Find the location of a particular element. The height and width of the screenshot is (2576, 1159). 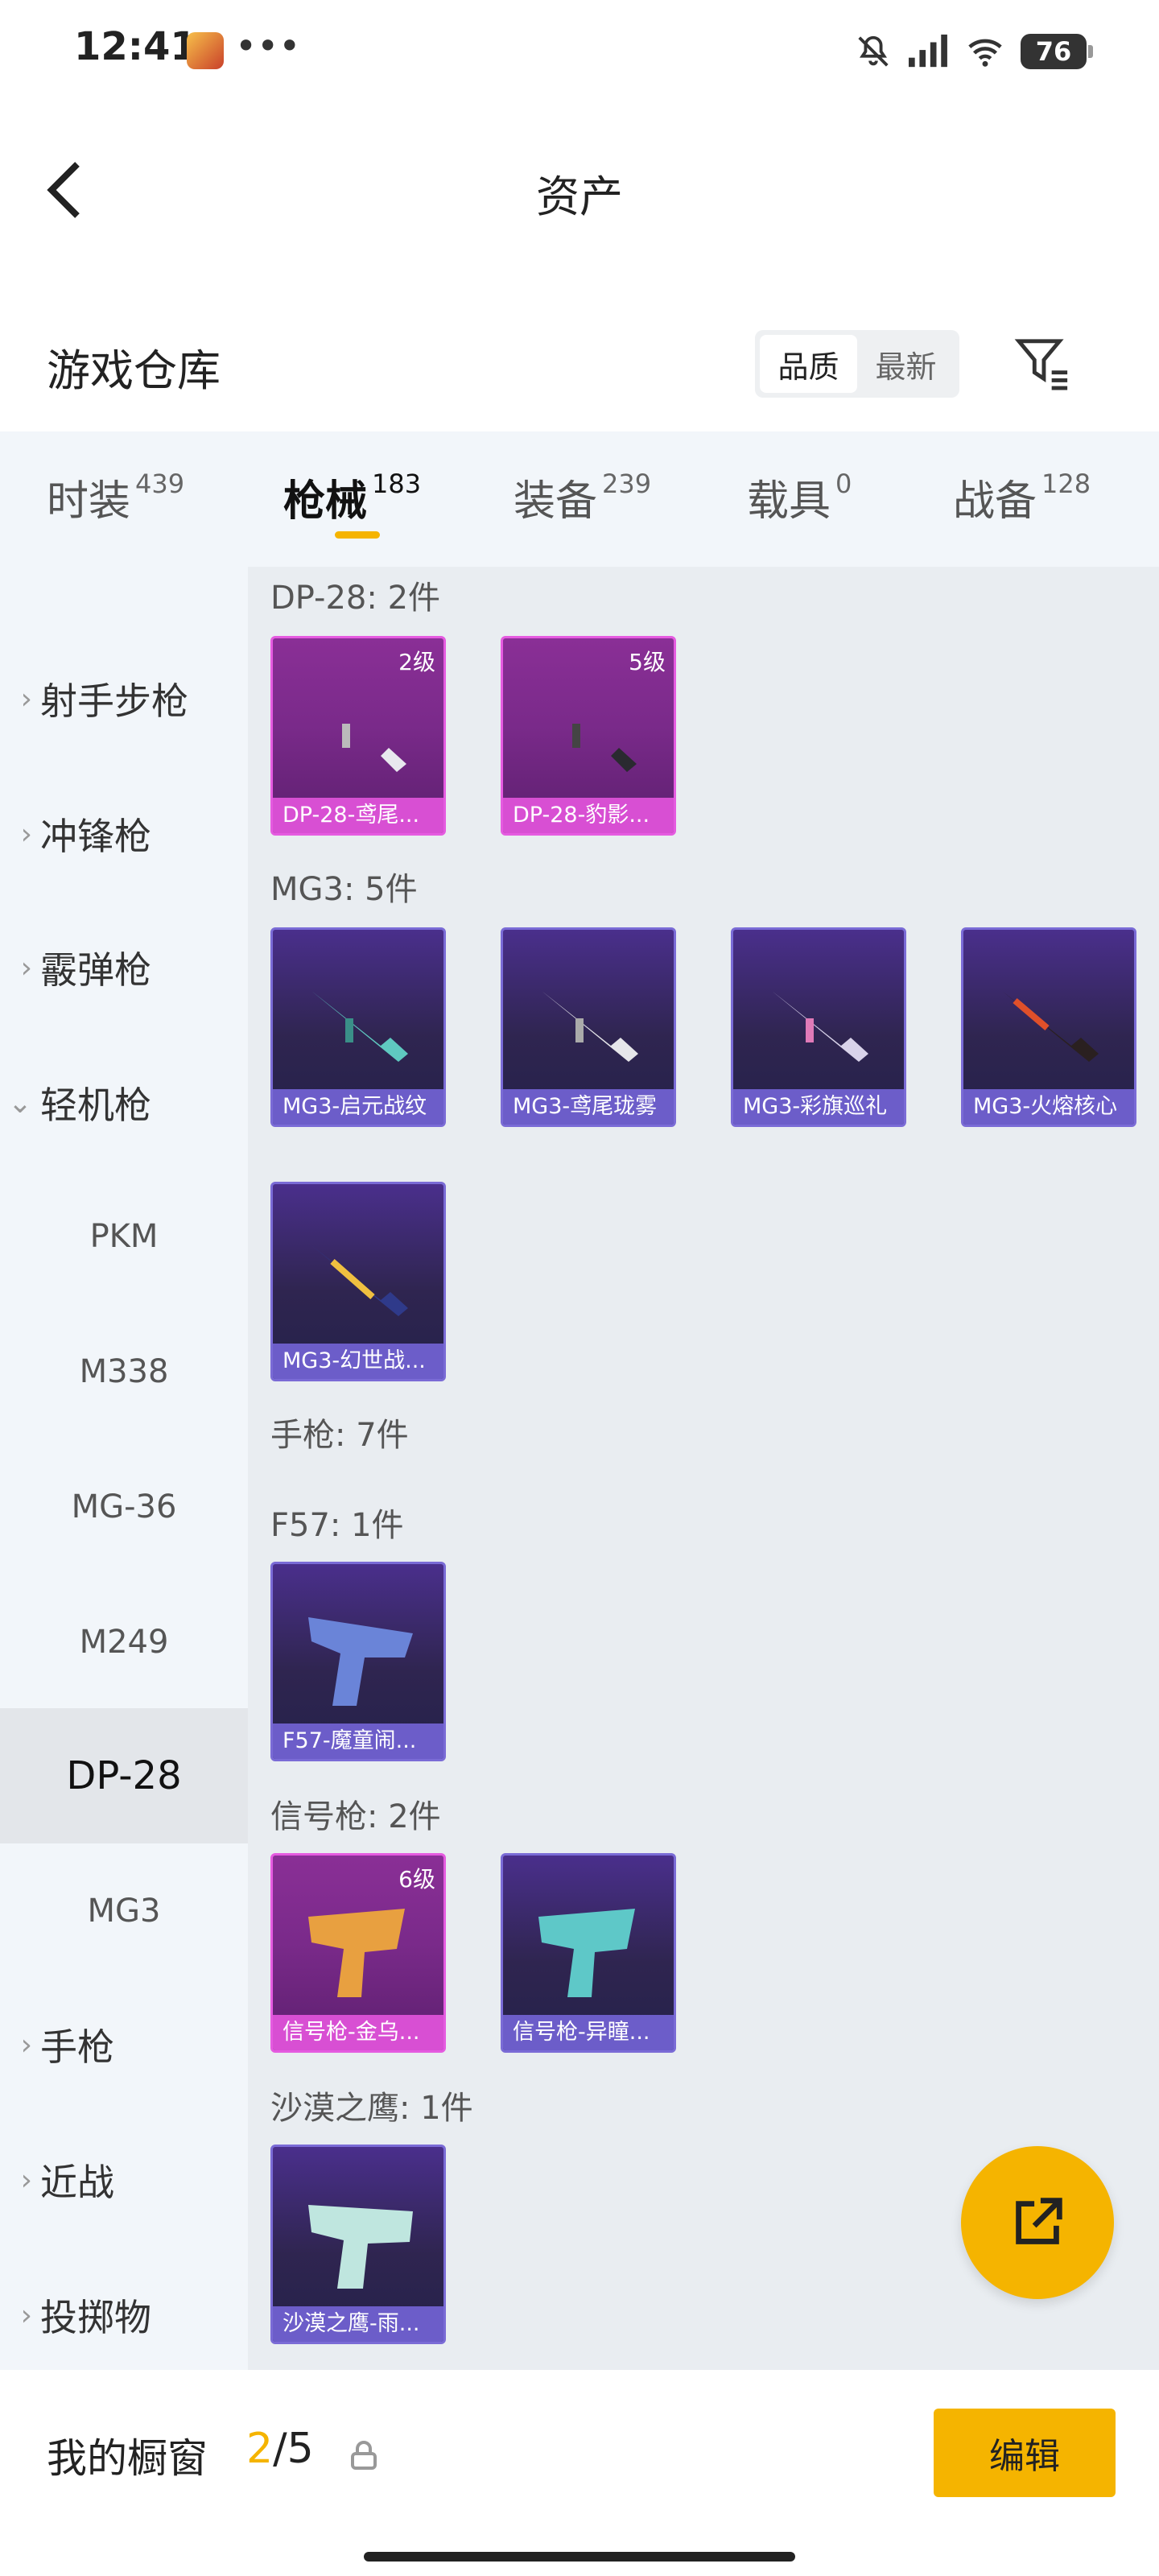

tab-gear: 战备 128 is located at coordinates (1022, 497).